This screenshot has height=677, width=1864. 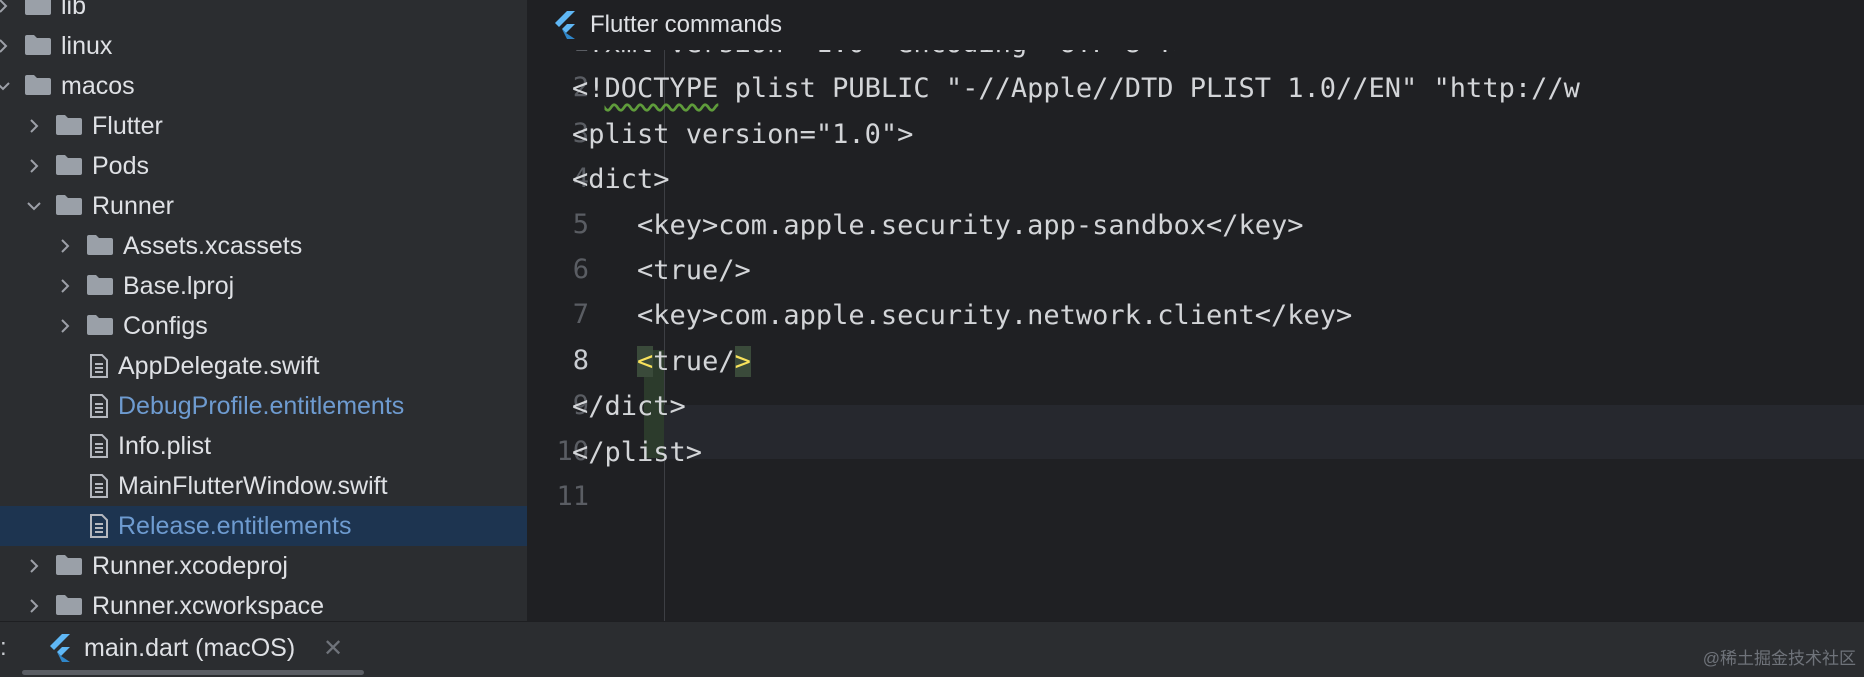 What do you see at coordinates (645, 361) in the screenshot?
I see `matched-bracket: <` at bounding box center [645, 361].